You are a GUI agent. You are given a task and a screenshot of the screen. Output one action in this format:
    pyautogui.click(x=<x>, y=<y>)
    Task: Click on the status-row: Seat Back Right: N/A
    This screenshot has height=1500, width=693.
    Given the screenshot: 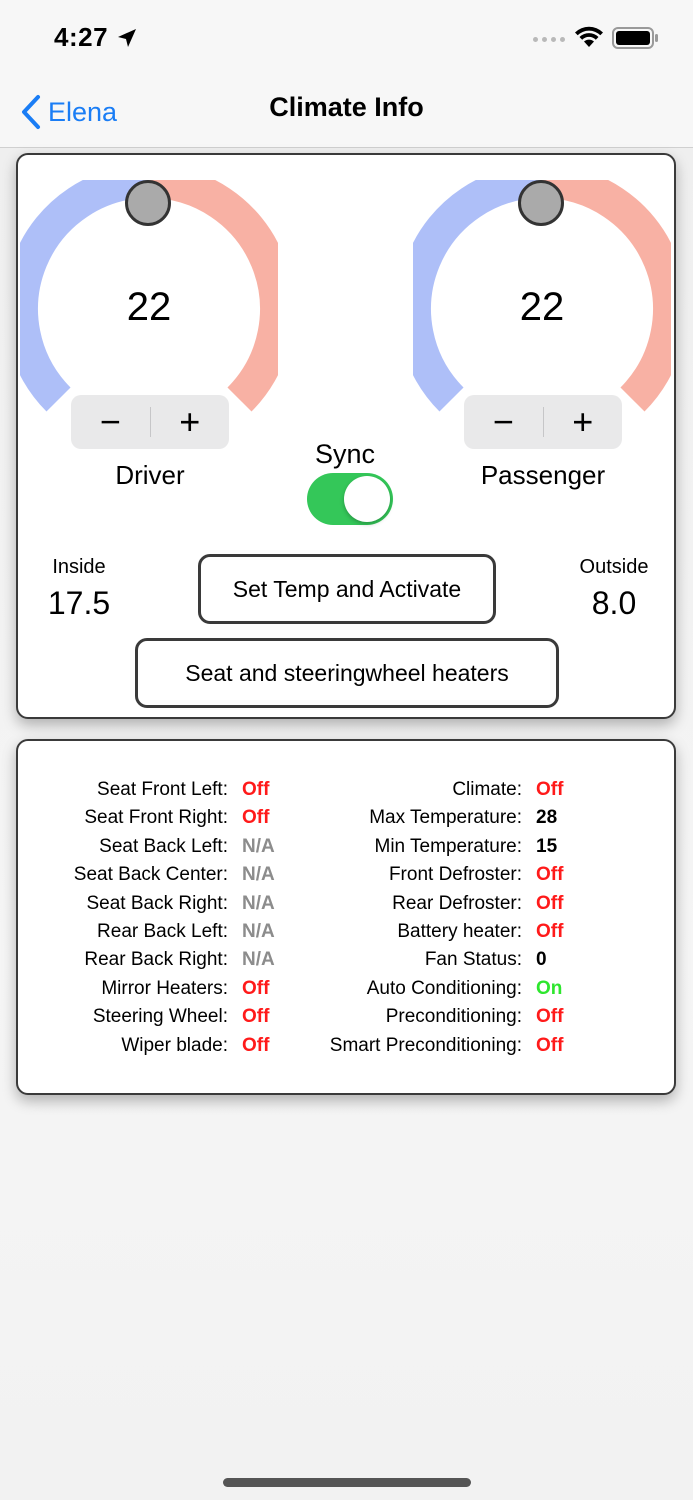 What is the action you would take?
    pyautogui.click(x=156, y=906)
    